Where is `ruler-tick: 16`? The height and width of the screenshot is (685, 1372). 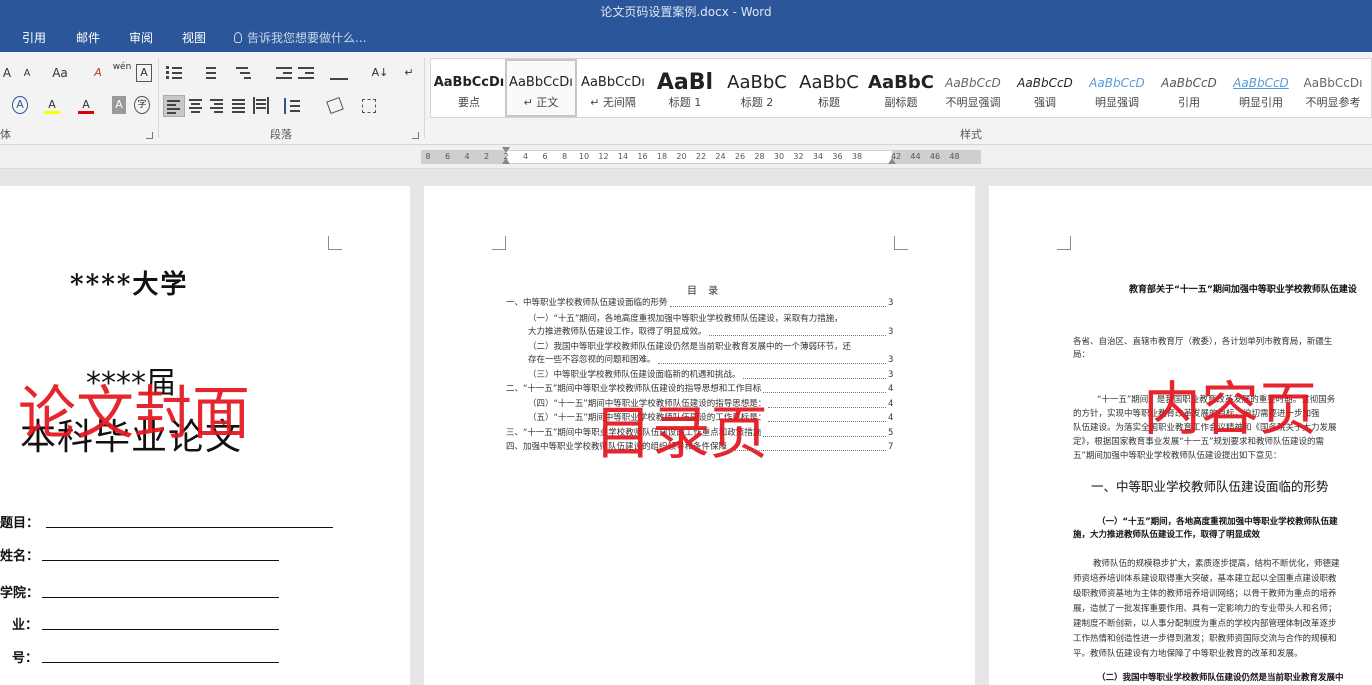
ruler-tick: 16 is located at coordinates (642, 156).